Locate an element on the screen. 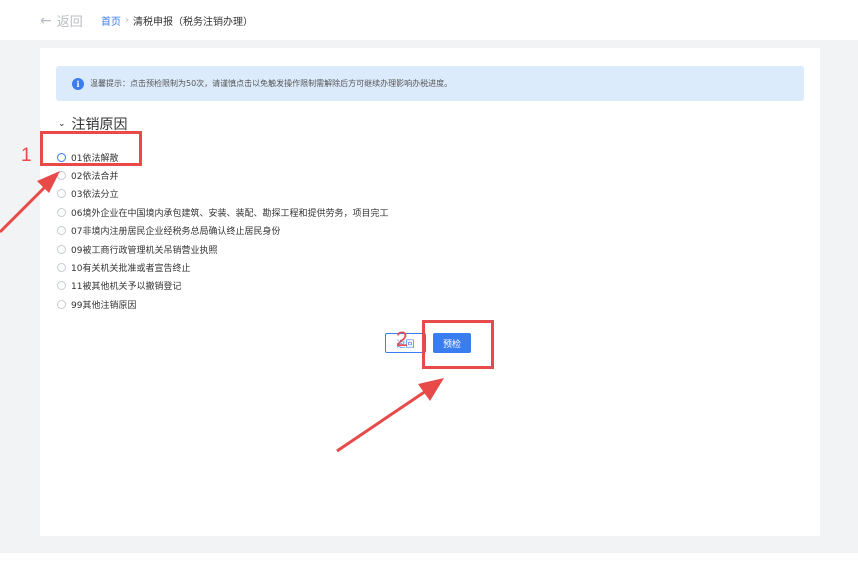 This screenshot has height=569, width=858. info-icon: i is located at coordinates (78, 83).